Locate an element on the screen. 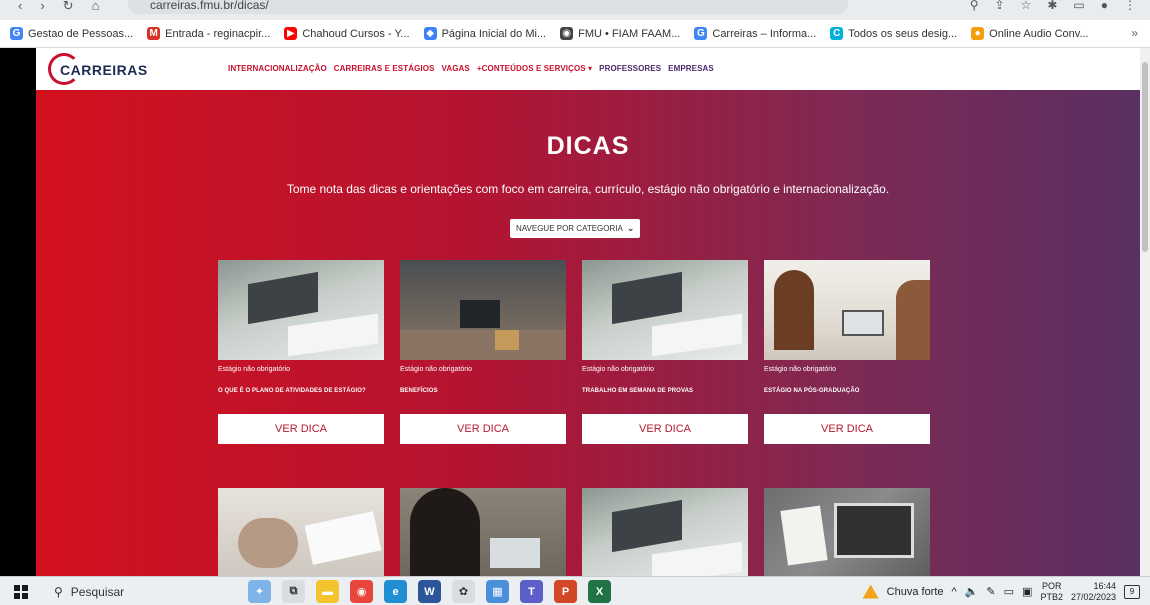 The width and height of the screenshot is (1150, 605). extensions-icon: ✱ is located at coordinates (1052, 6).